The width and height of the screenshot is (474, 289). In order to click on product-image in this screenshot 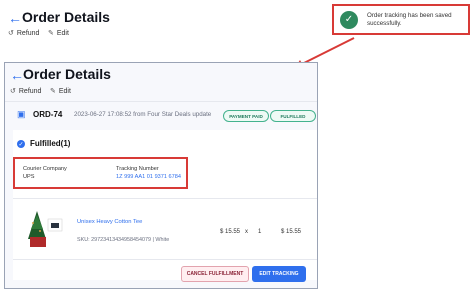, I will do `click(46, 229)`.